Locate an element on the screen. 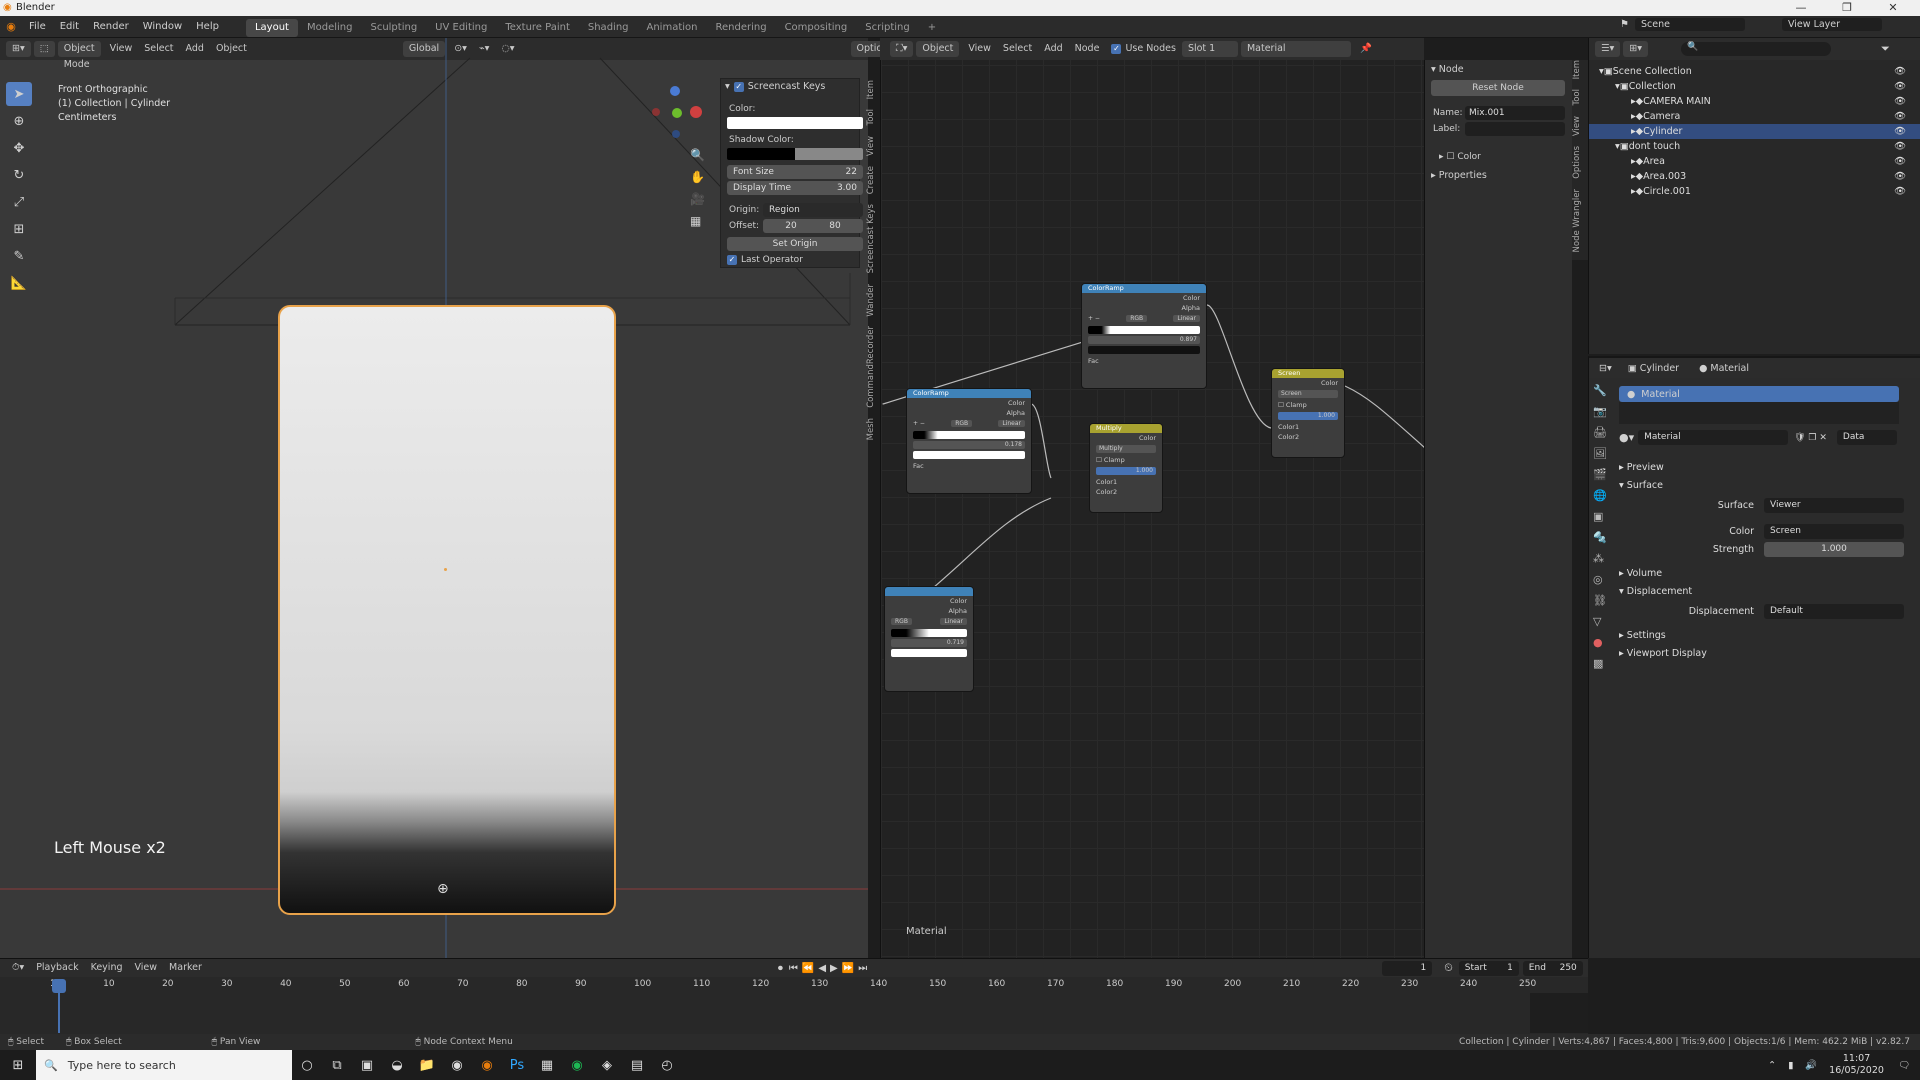 The image size is (1920, 1080). view-layer-name: View Layer is located at coordinates (1832, 24).